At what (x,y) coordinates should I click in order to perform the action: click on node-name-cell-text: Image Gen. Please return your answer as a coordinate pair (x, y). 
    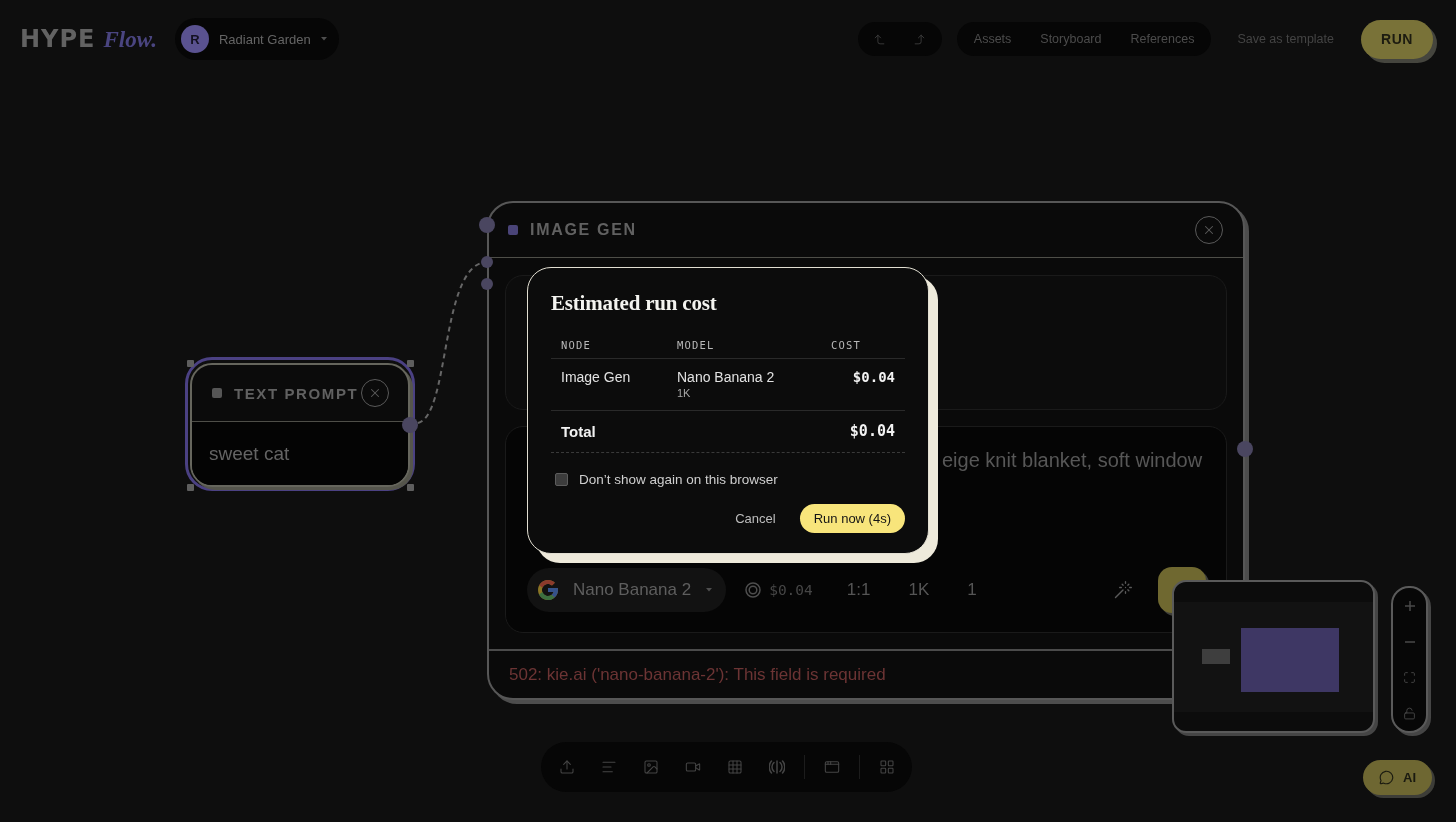
    Looking at the image, I should click on (596, 377).